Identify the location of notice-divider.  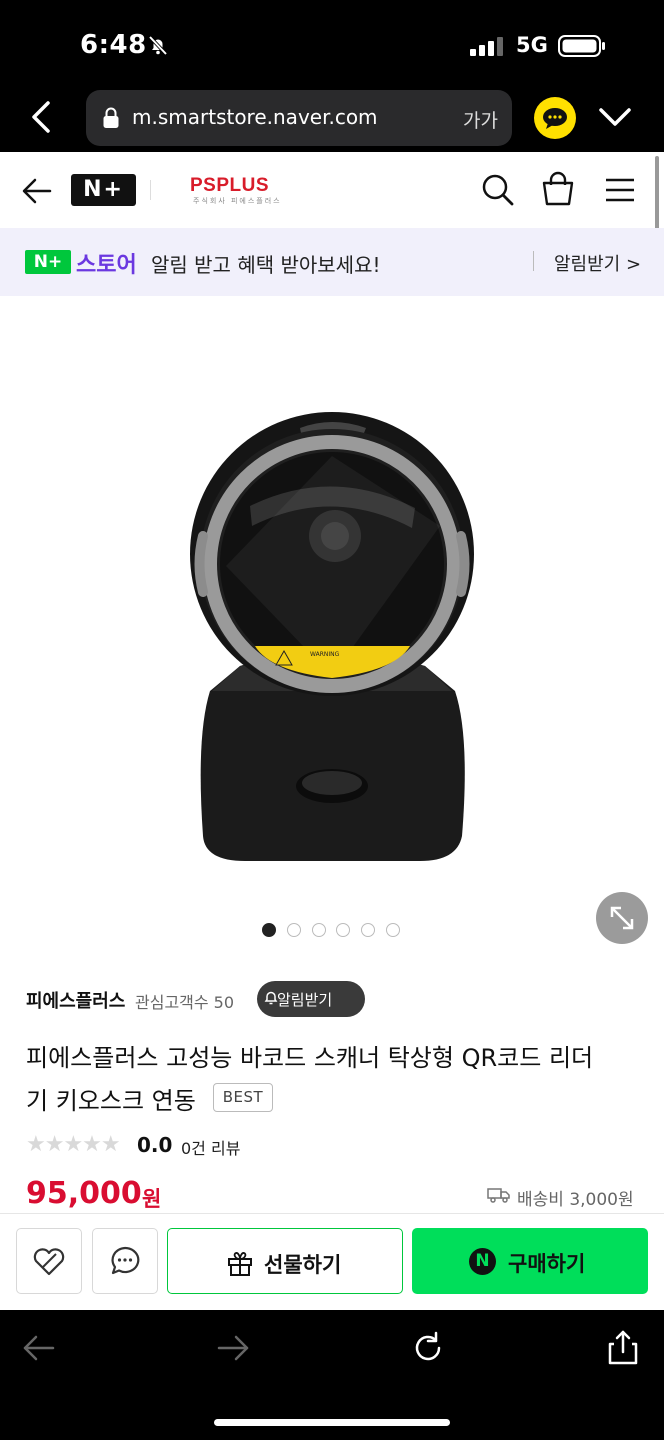
(533, 261).